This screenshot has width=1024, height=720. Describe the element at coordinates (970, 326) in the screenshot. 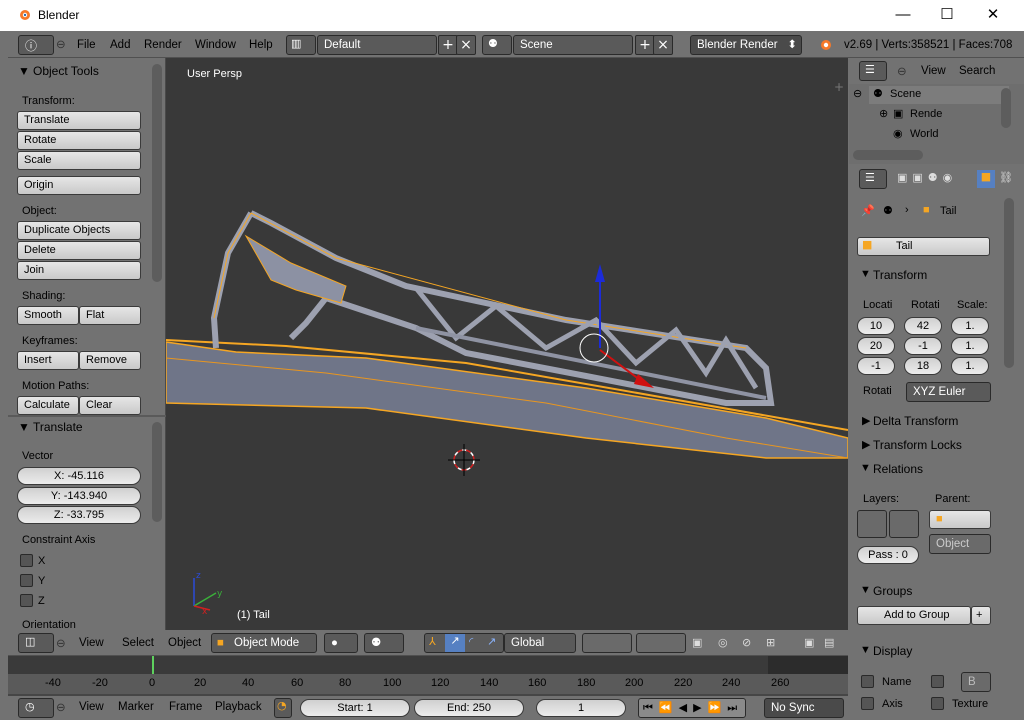

I see `scale-x-field: 1.` at that location.